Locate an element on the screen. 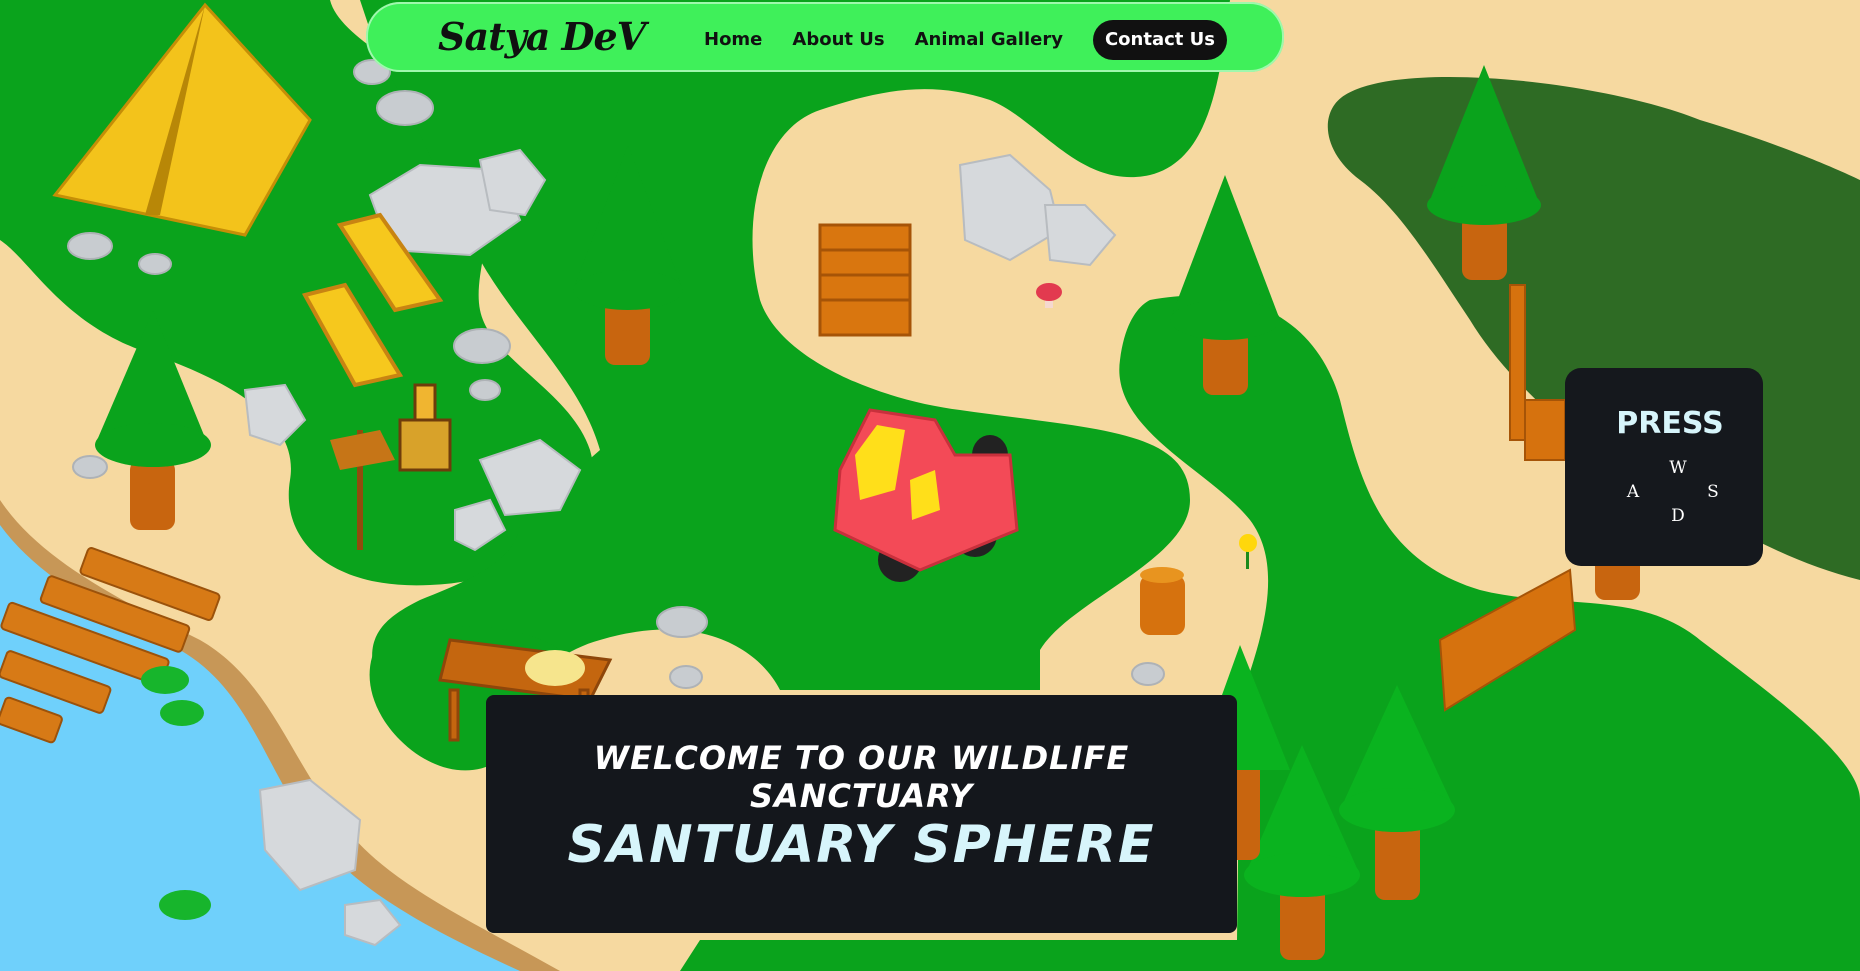 The height and width of the screenshot is (971, 1860). nav-links: Home About Us Animal Gallery Contact Us is located at coordinates (965, 40).